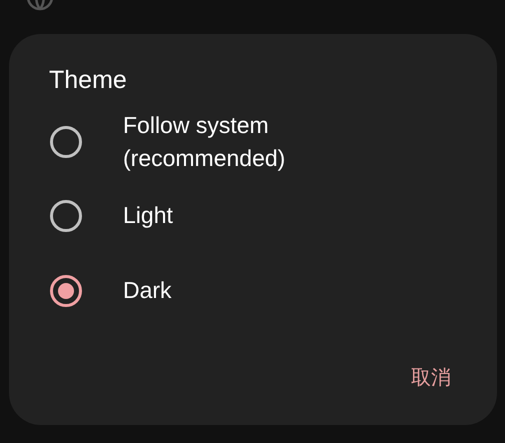 The height and width of the screenshot is (443, 505). Describe the element at coordinates (431, 378) in the screenshot. I see `cancel-button: 取消` at that location.